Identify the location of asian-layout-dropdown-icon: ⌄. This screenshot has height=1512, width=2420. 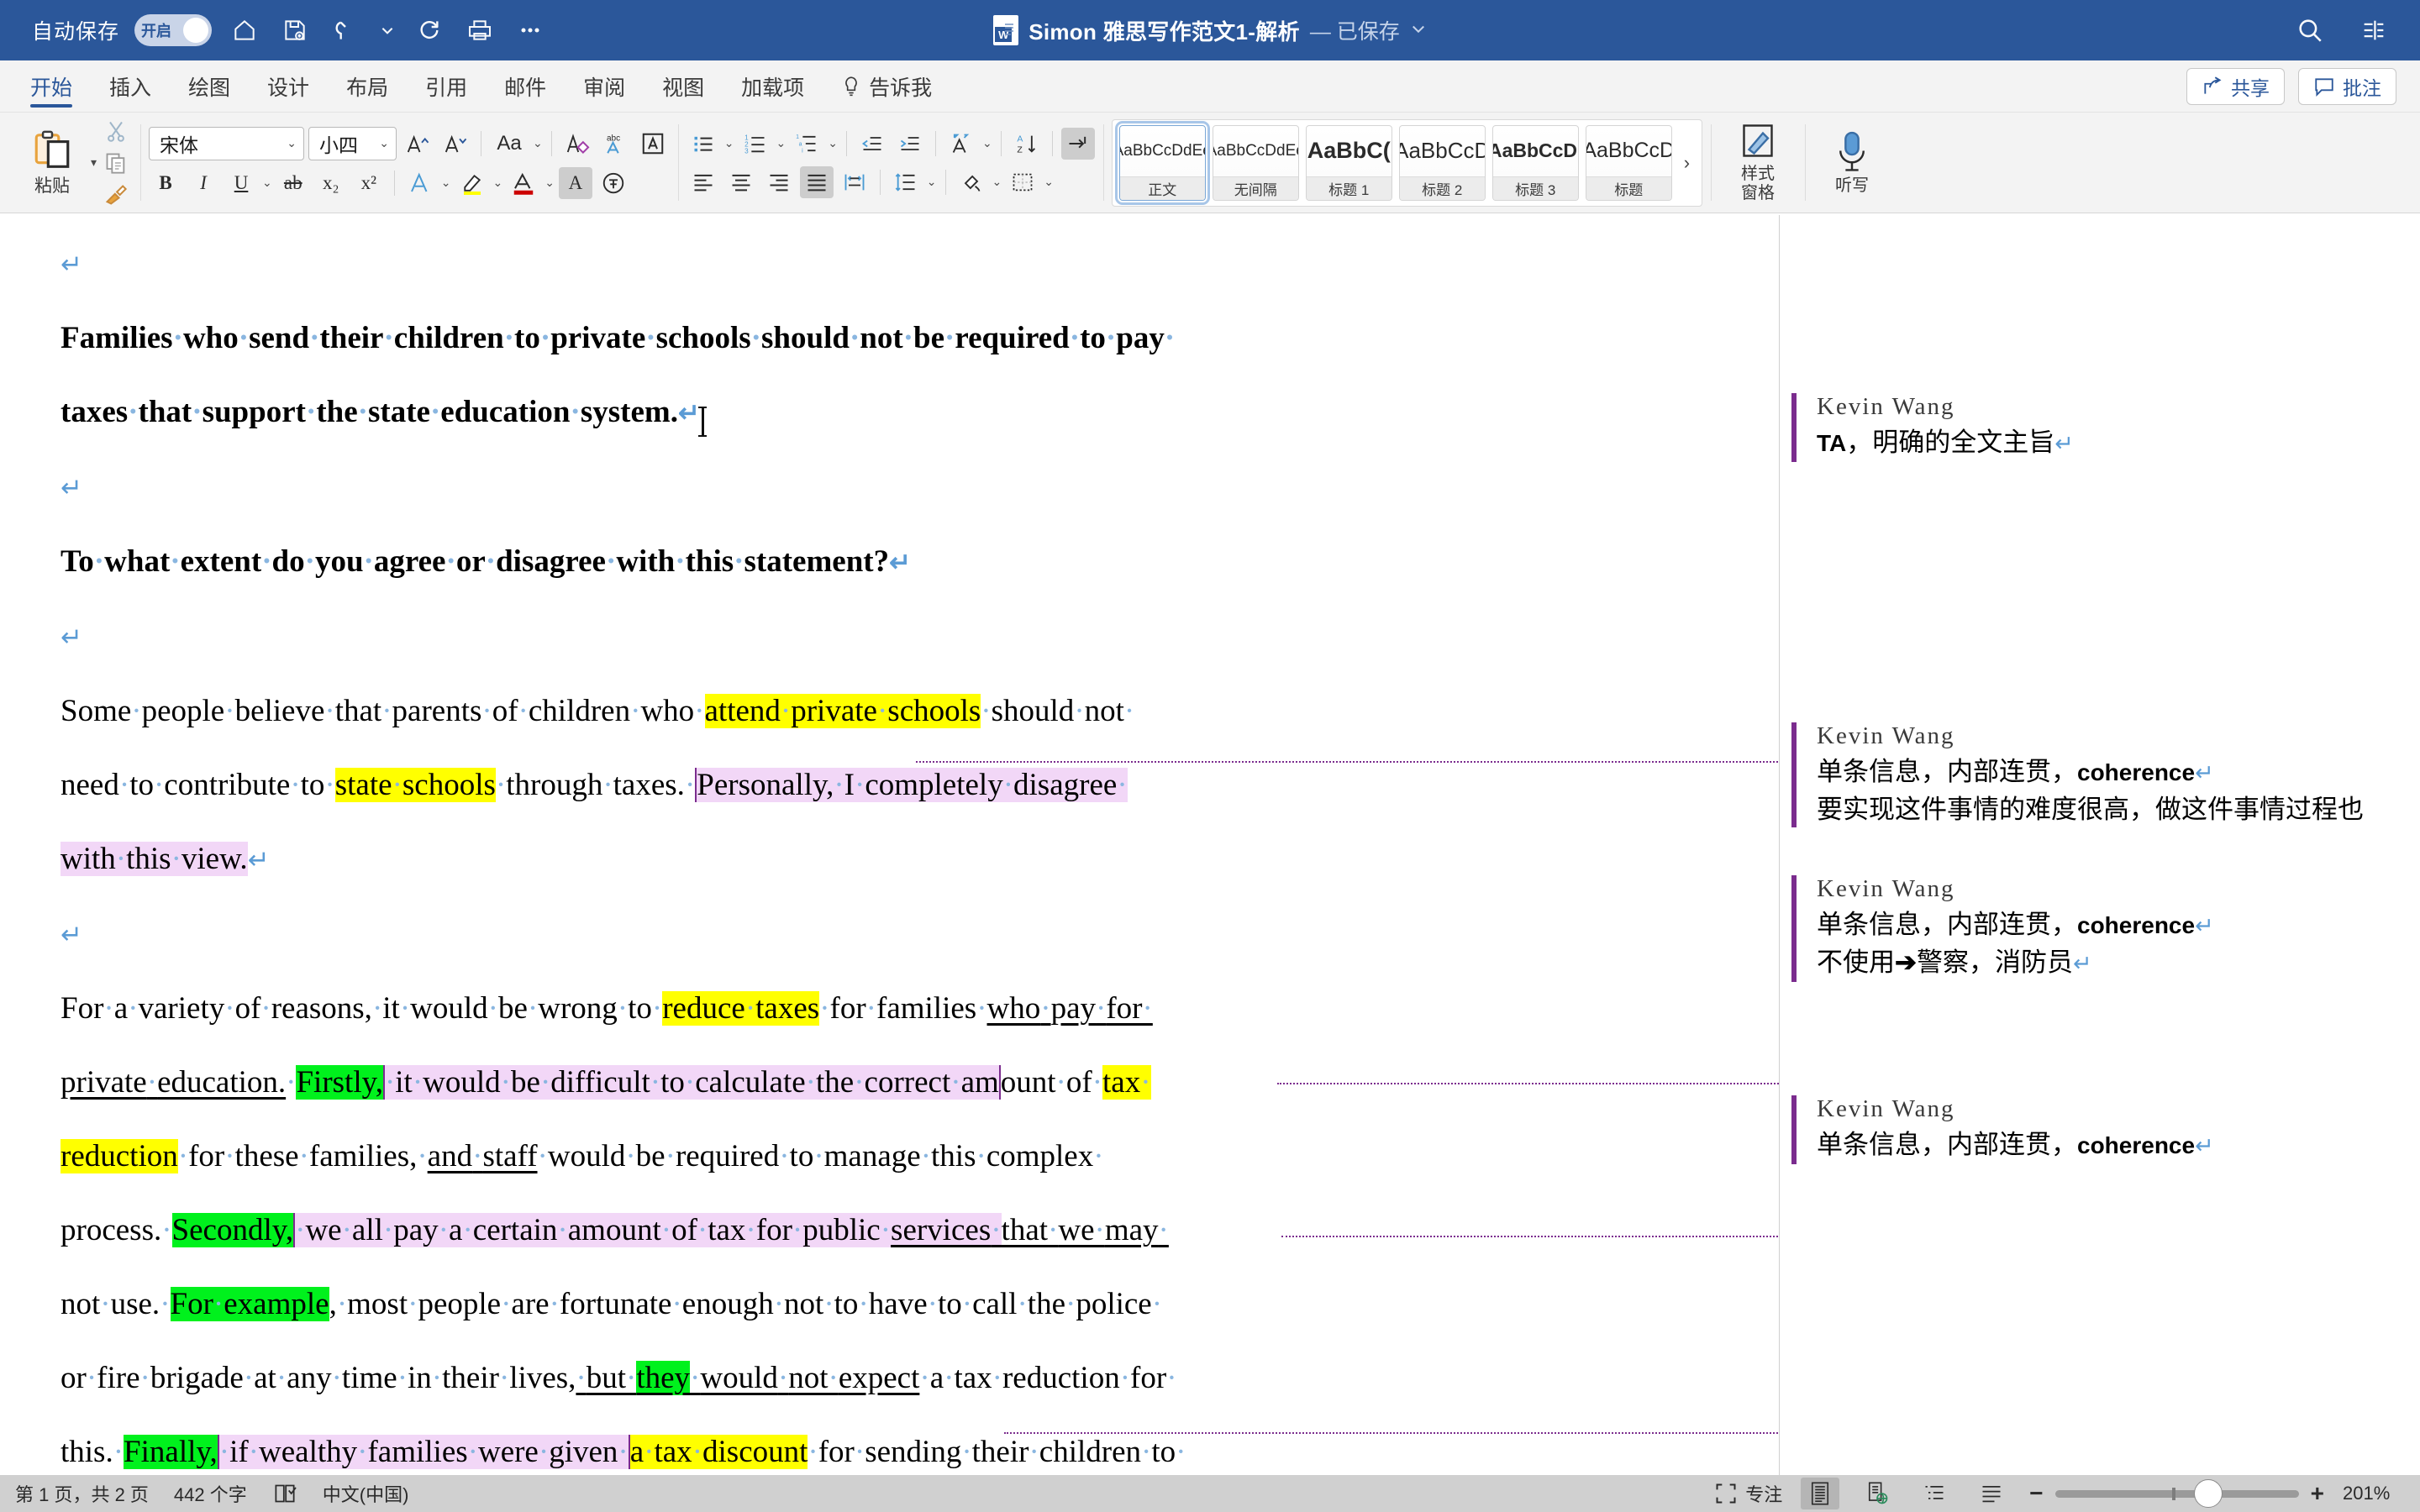
(987, 143).